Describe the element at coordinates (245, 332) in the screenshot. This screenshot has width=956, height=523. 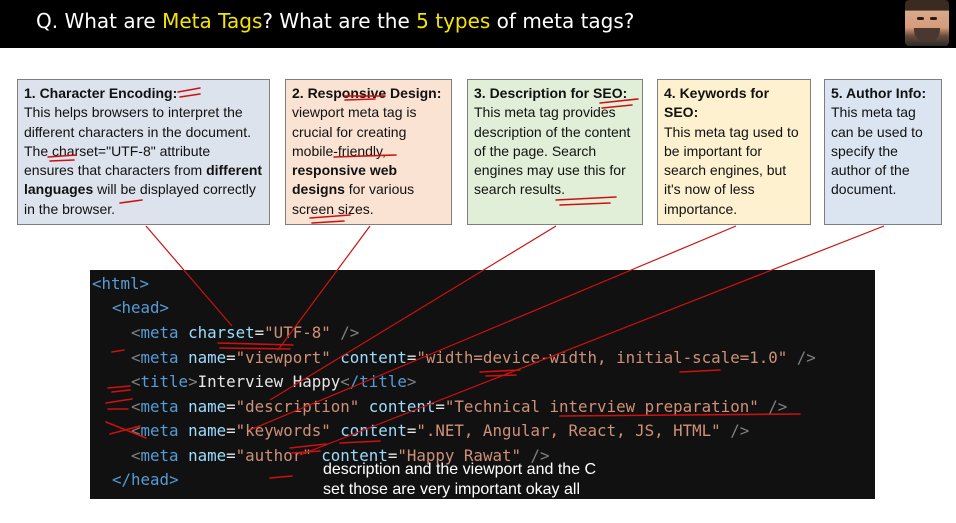
I see `code-line-meta-charset: <meta charset="UTF-8" />` at that location.